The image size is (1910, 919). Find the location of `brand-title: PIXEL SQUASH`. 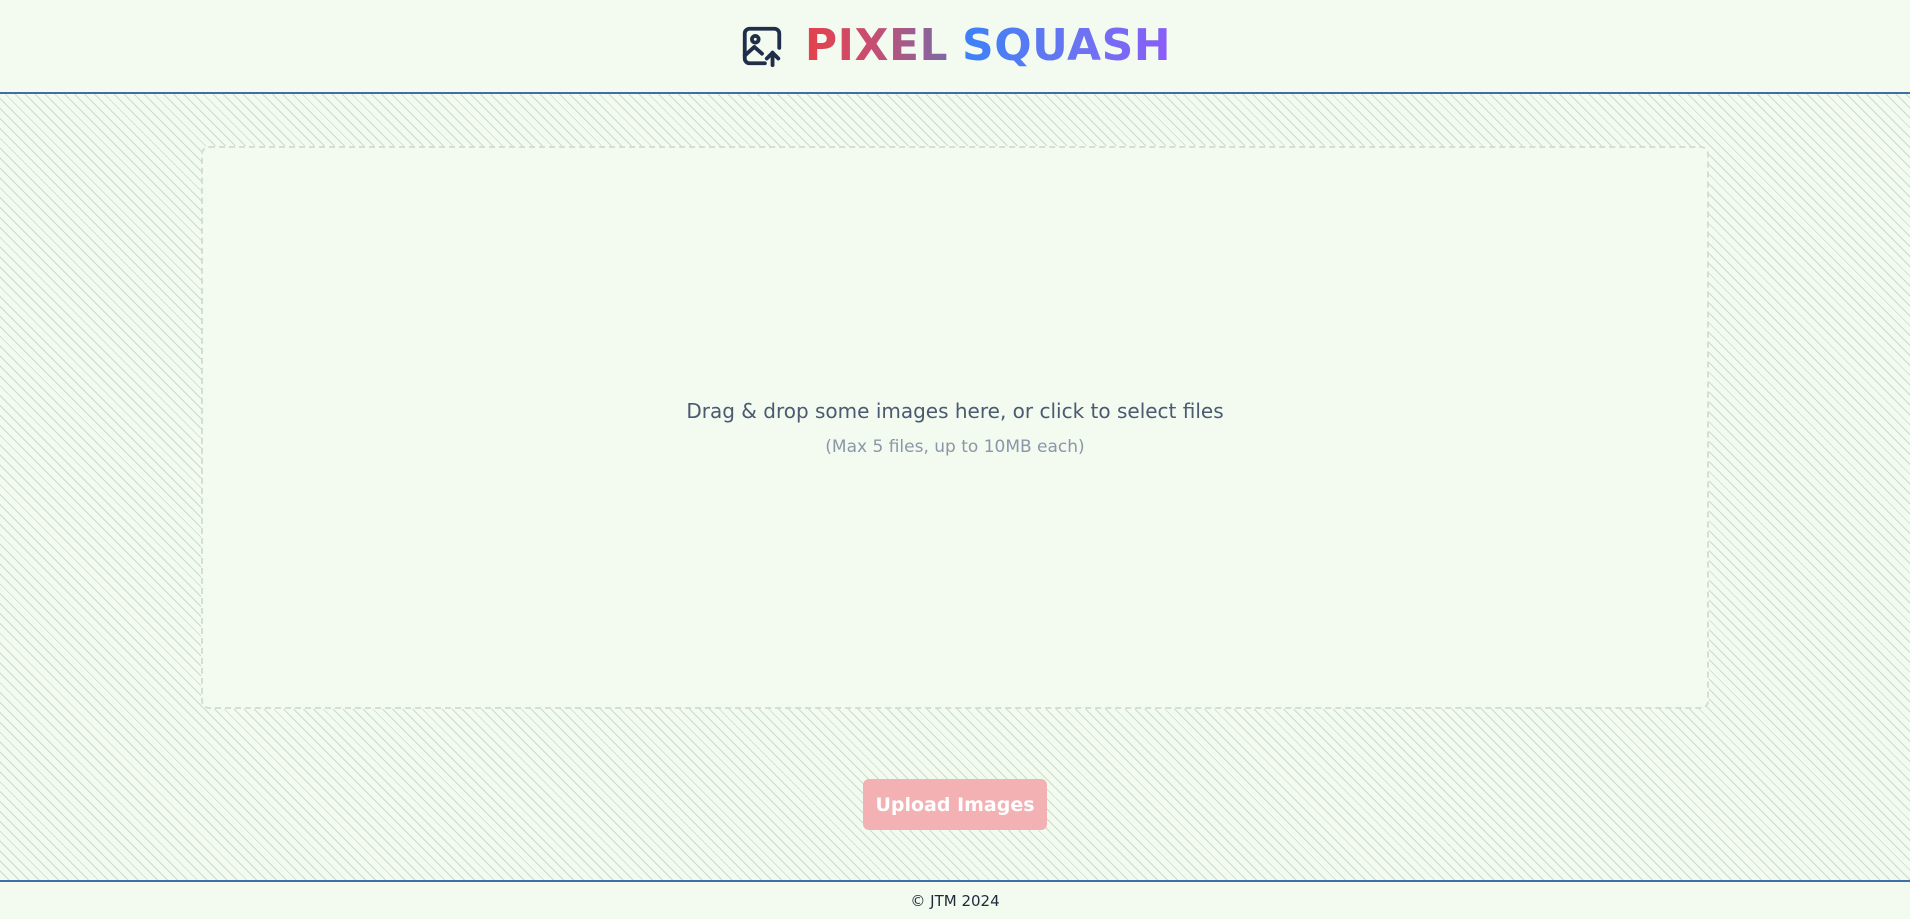

brand-title: PIXEL SQUASH is located at coordinates (988, 46).